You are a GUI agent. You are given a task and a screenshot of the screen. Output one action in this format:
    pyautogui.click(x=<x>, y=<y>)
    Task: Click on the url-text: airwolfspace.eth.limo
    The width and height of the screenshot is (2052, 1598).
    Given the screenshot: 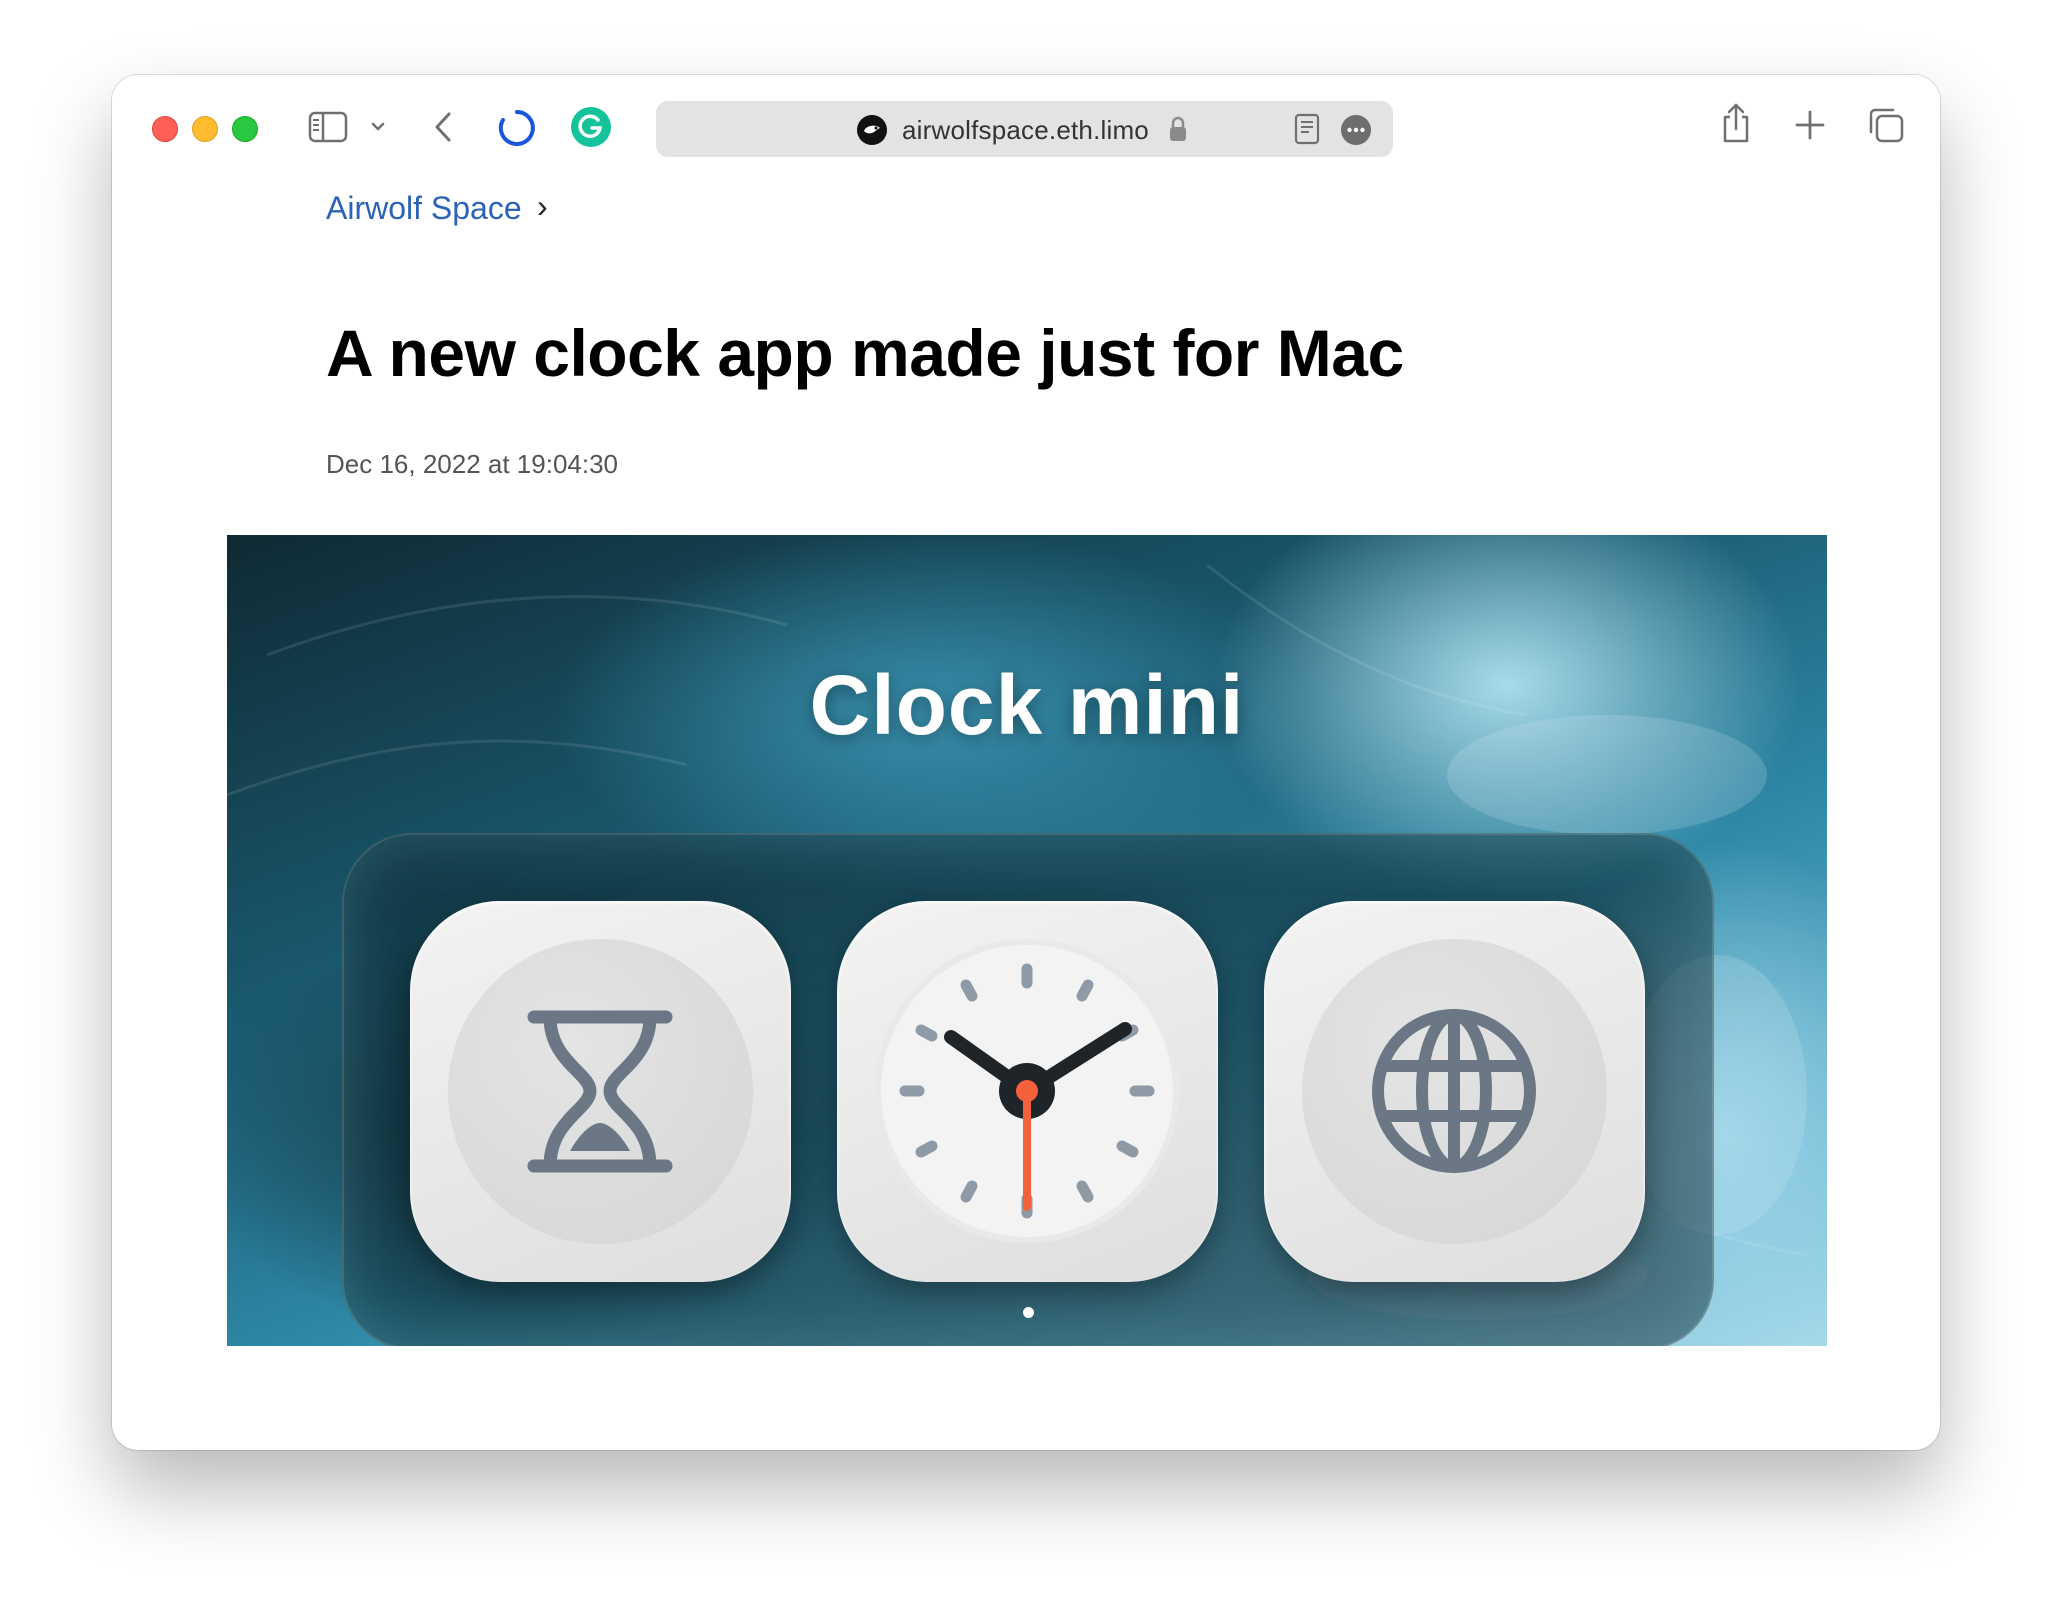 What is the action you would take?
    pyautogui.click(x=1025, y=130)
    